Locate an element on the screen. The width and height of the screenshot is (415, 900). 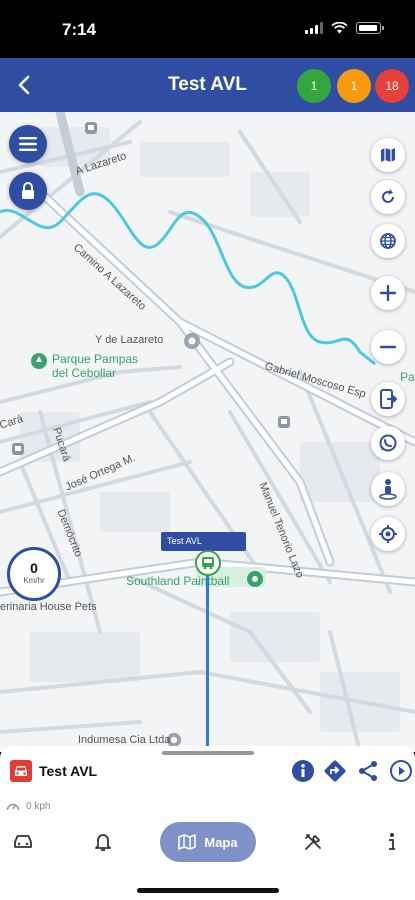
refresh-icon is located at coordinates (388, 196).